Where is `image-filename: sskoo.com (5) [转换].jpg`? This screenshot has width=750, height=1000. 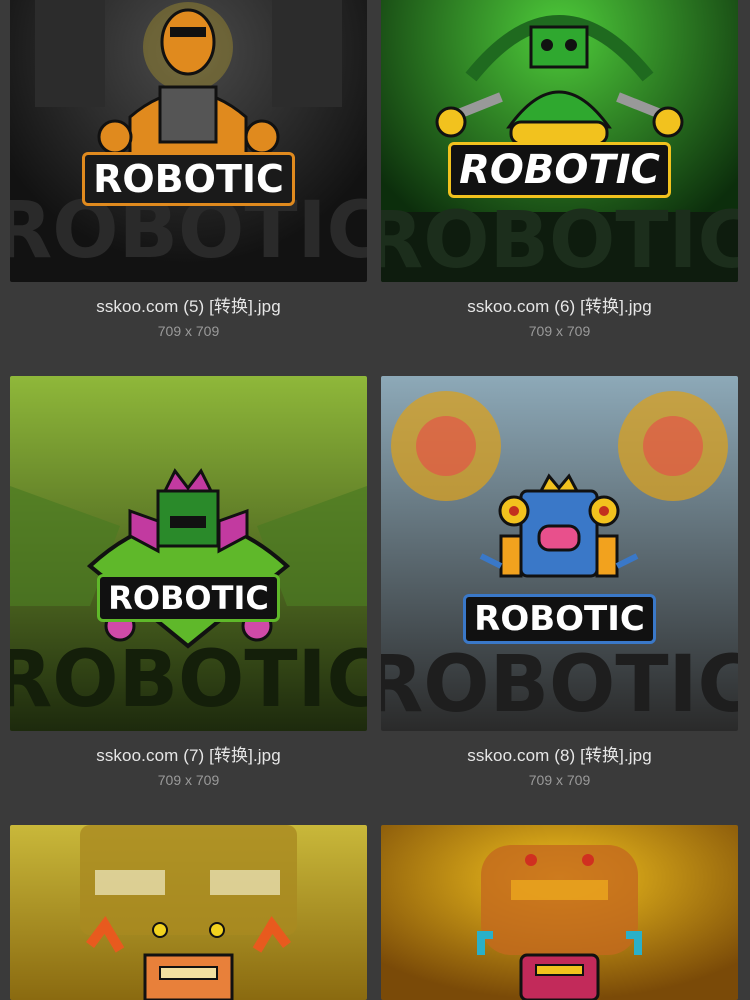 image-filename: sskoo.com (5) [转换].jpg is located at coordinates (188, 304).